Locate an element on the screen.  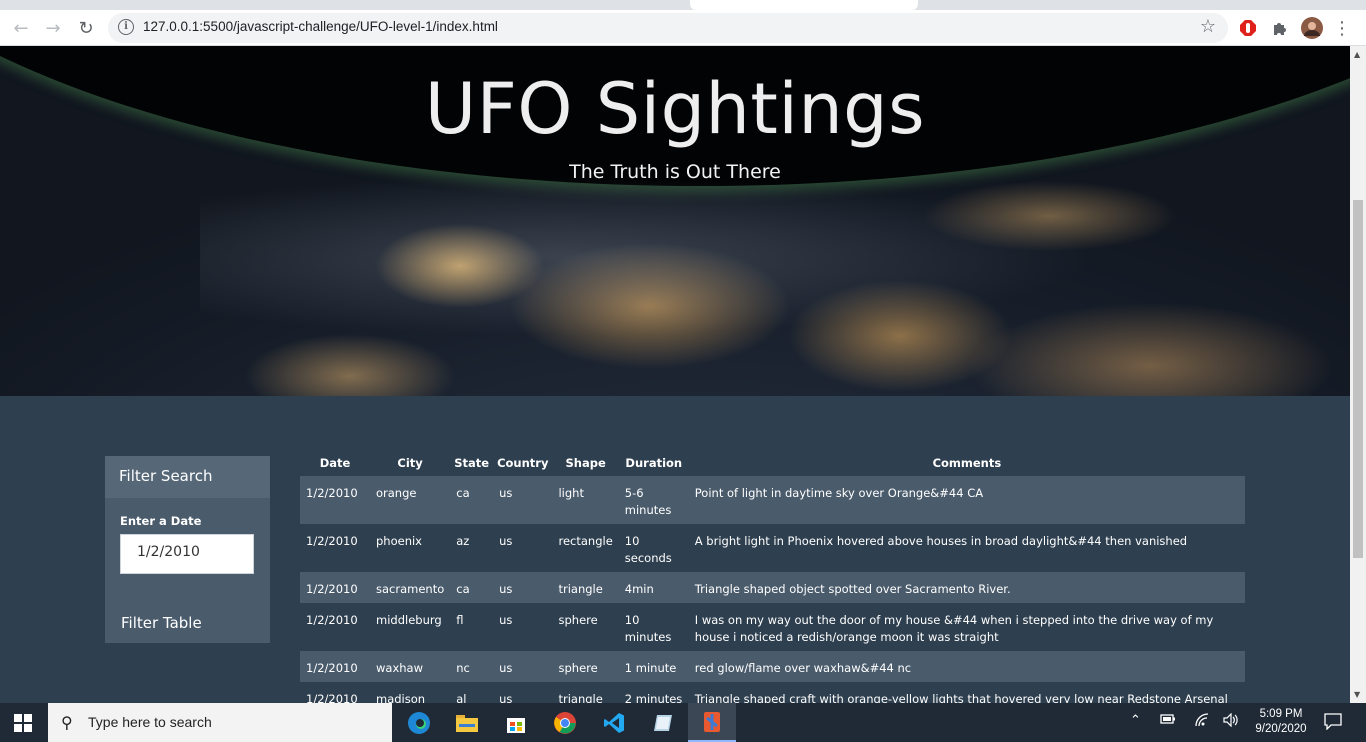
search-icon: ⚲ is located at coordinates (67, 722).